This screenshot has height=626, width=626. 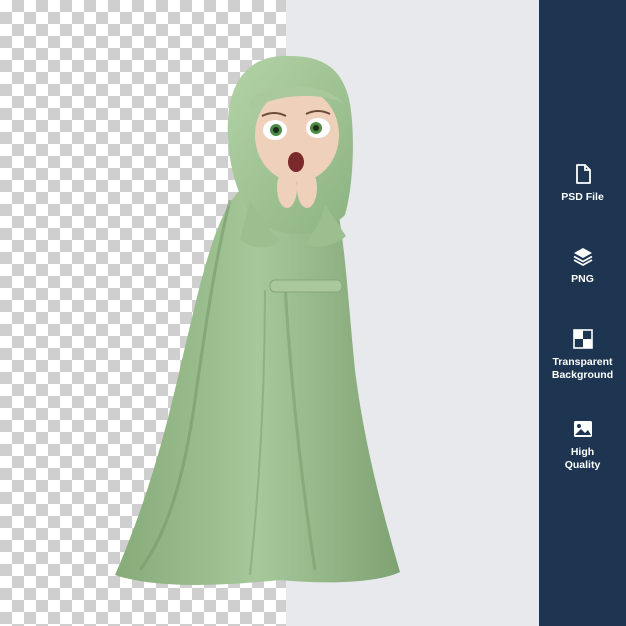 I want to click on file-icon, so click(x=583, y=174).